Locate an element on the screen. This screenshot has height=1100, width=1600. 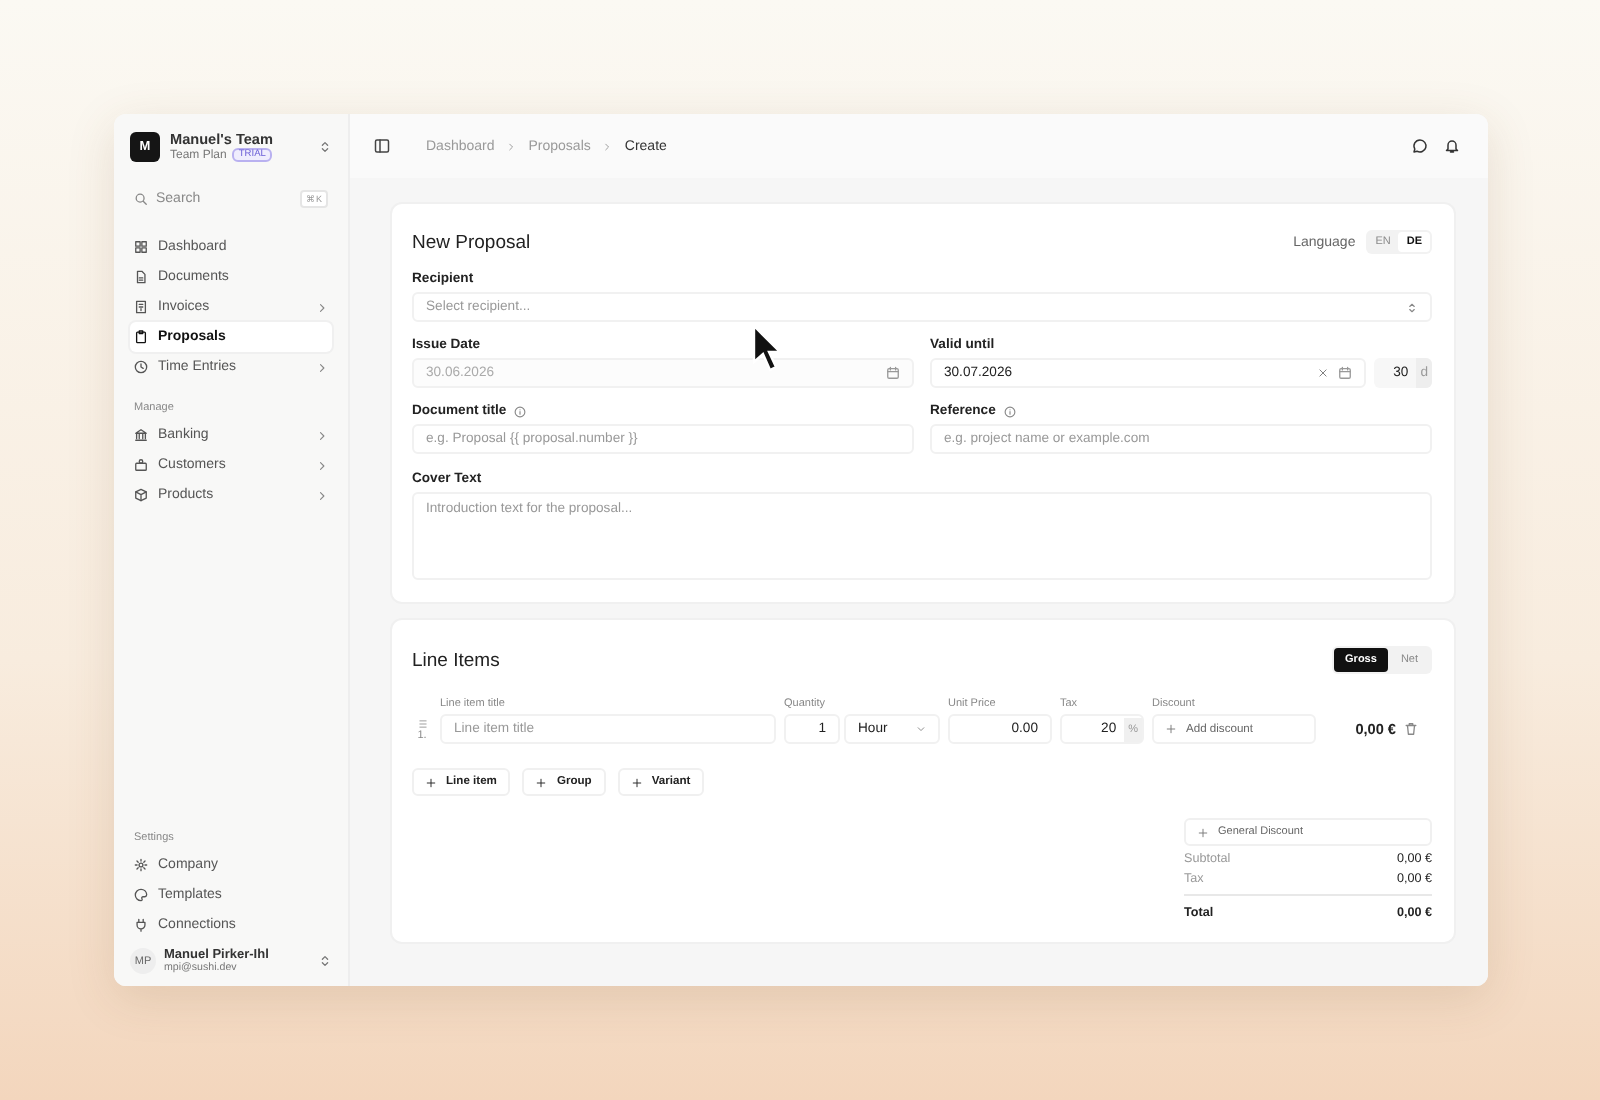
select-arrows-icon is located at coordinates (1412, 307).